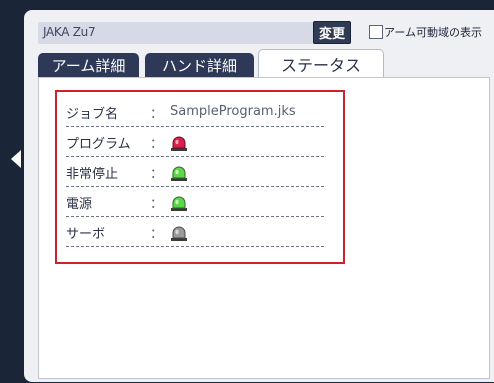 The width and height of the screenshot is (494, 383). What do you see at coordinates (186, 33) in the screenshot?
I see `robot-name-field: JAKA Zu7` at bounding box center [186, 33].